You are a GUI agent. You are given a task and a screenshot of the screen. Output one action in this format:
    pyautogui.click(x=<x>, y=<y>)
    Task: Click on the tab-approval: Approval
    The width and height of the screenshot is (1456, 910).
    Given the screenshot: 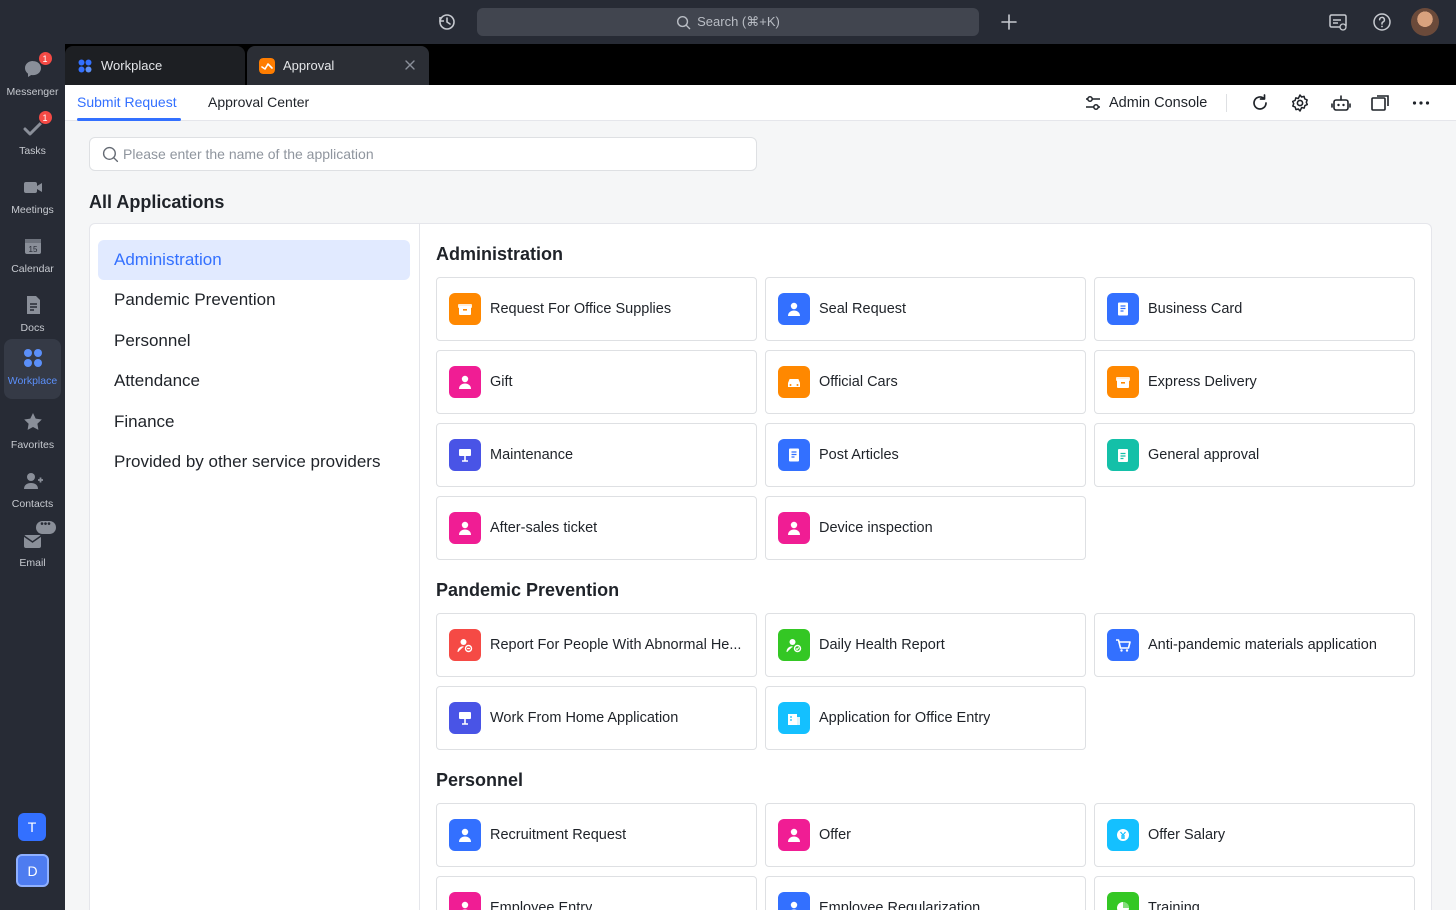 What is the action you would take?
    pyautogui.click(x=338, y=65)
    